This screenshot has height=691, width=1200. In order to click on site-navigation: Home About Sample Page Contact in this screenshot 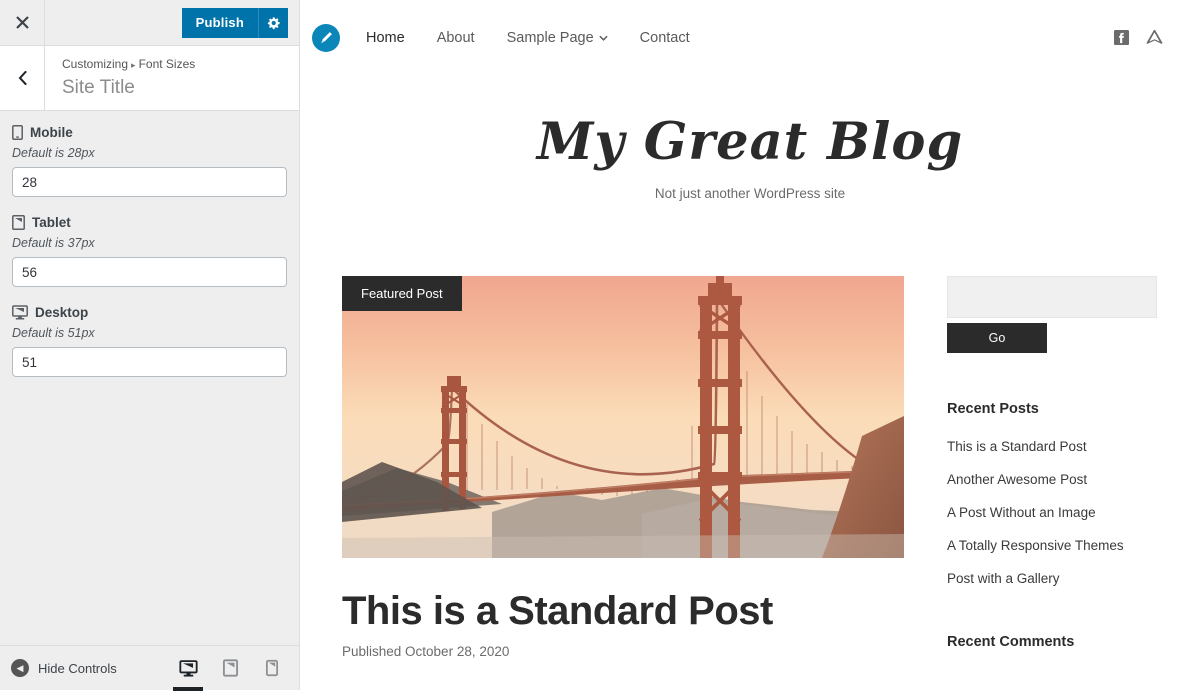, I will do `click(750, 37)`.